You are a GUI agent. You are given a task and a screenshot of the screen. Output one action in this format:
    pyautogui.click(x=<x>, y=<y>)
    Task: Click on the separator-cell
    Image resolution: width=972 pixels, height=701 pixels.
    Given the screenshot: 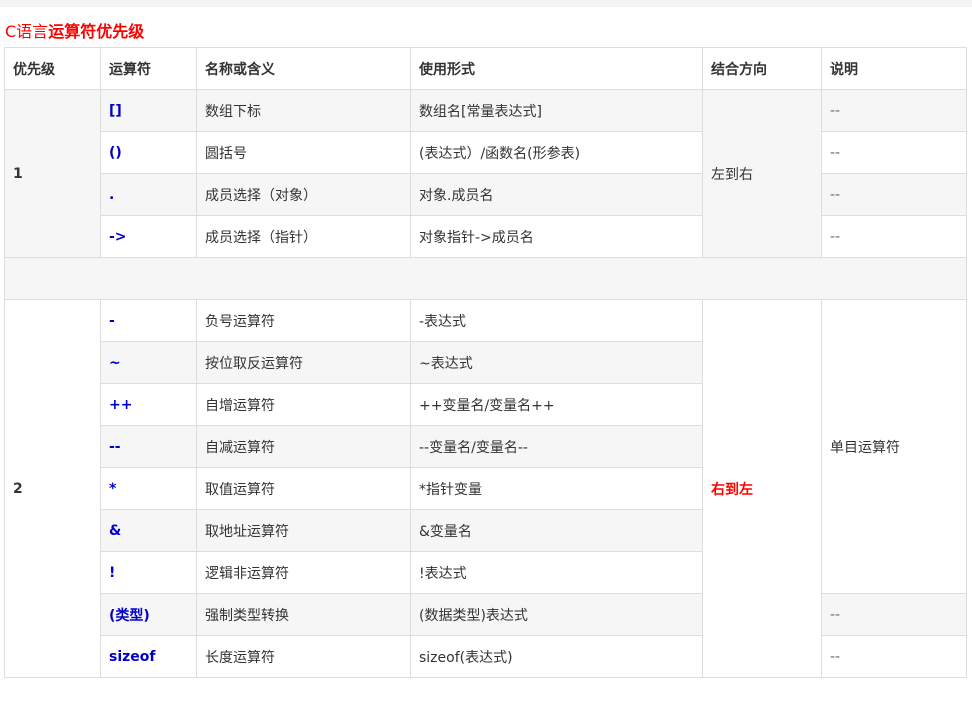 What is the action you would take?
    pyautogui.click(x=485, y=278)
    